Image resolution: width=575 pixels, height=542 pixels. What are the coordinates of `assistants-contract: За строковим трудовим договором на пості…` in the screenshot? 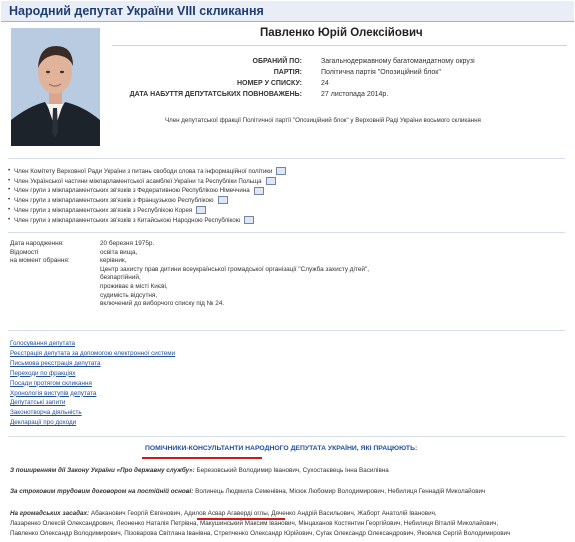 It's located at (247, 492).